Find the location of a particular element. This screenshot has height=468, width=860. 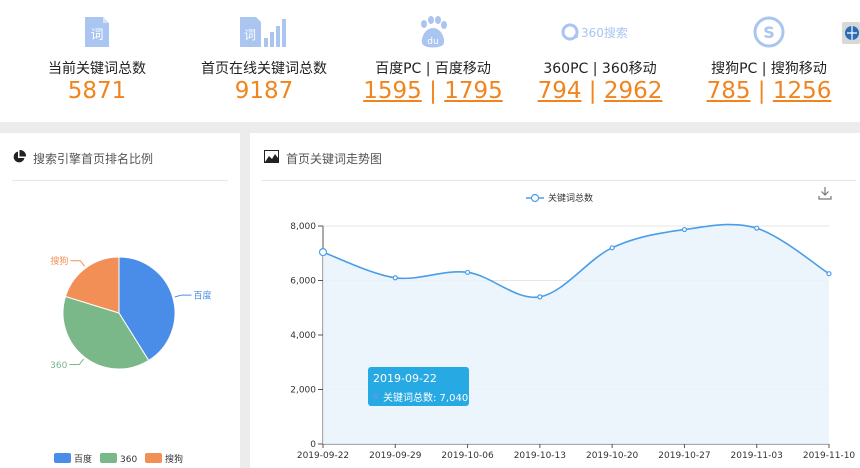

pie-legend-label: 360 is located at coordinates (128, 460).